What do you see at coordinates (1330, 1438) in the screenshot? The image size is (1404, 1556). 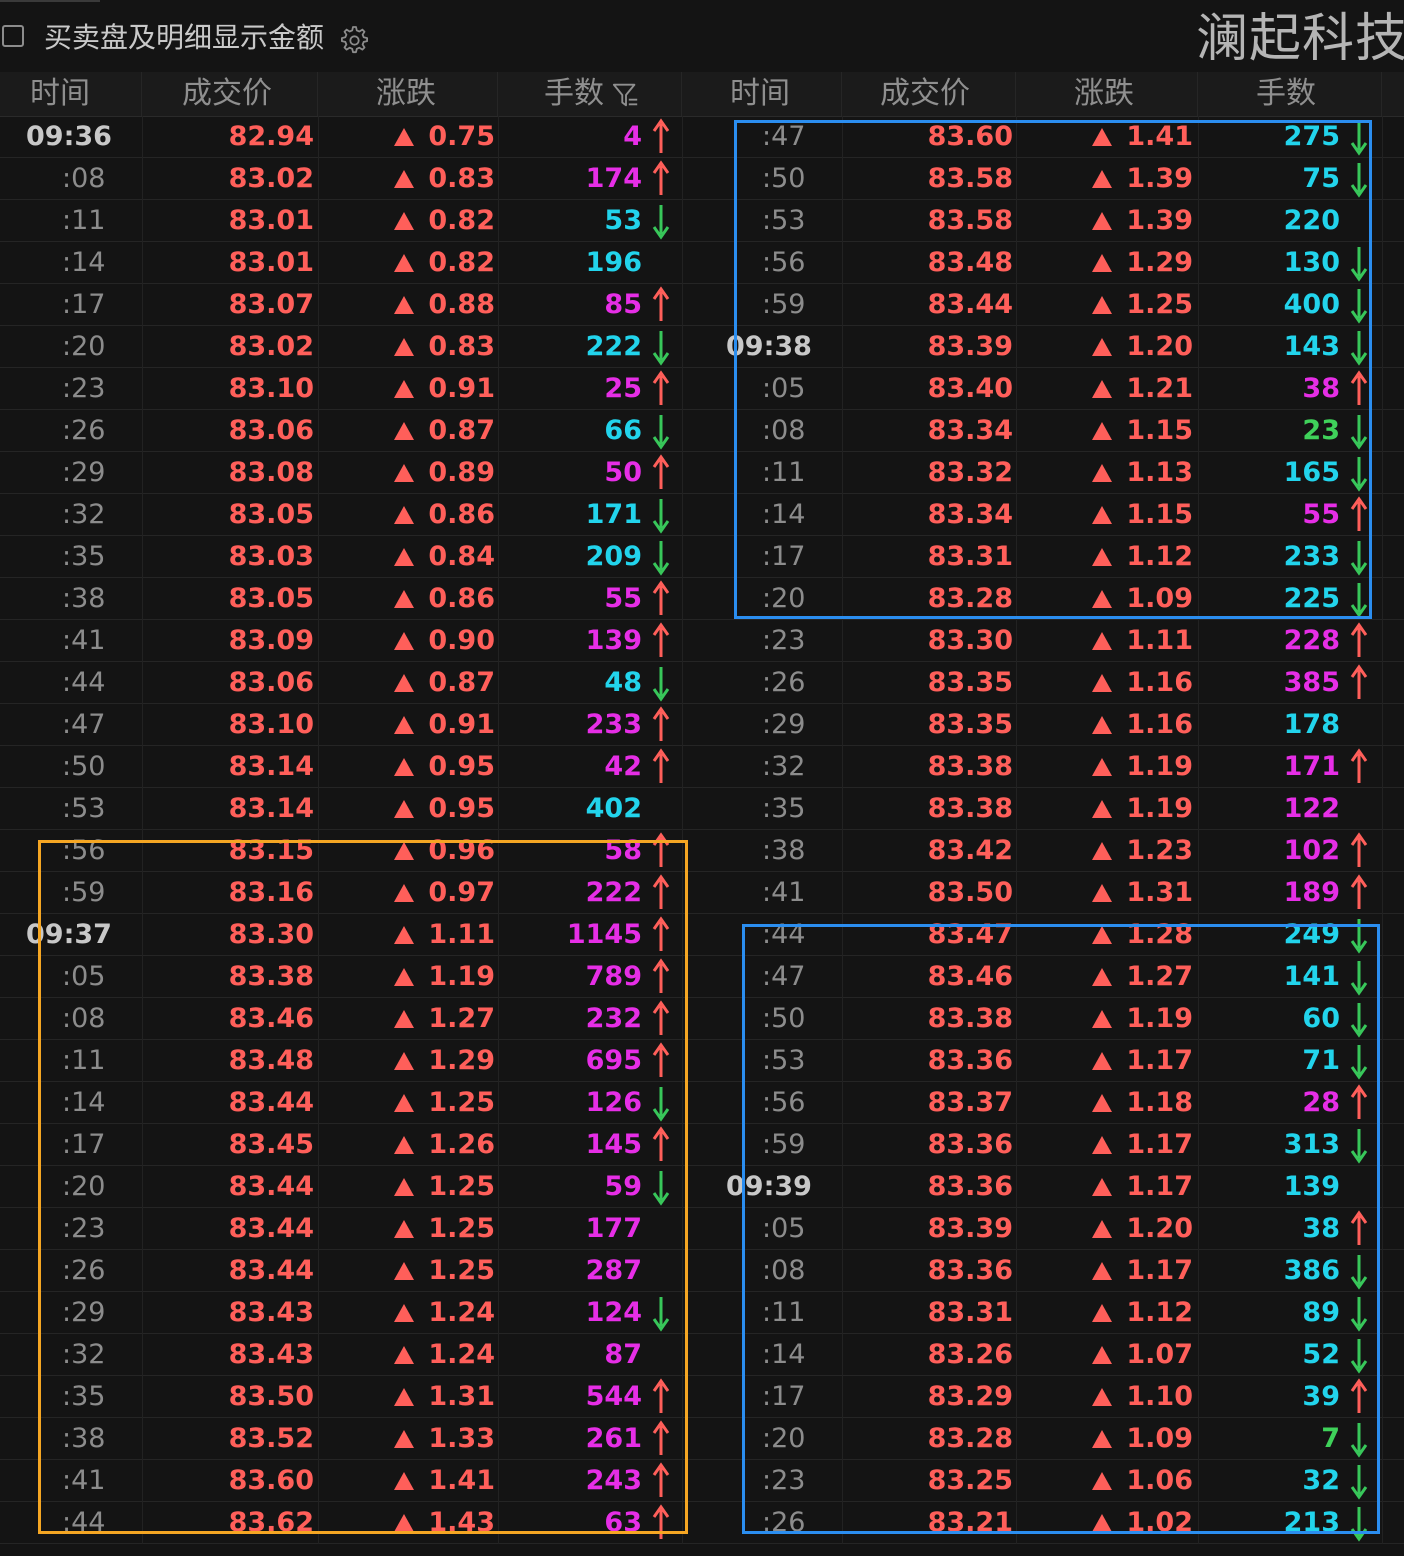 I see `volume-cell: 7` at bounding box center [1330, 1438].